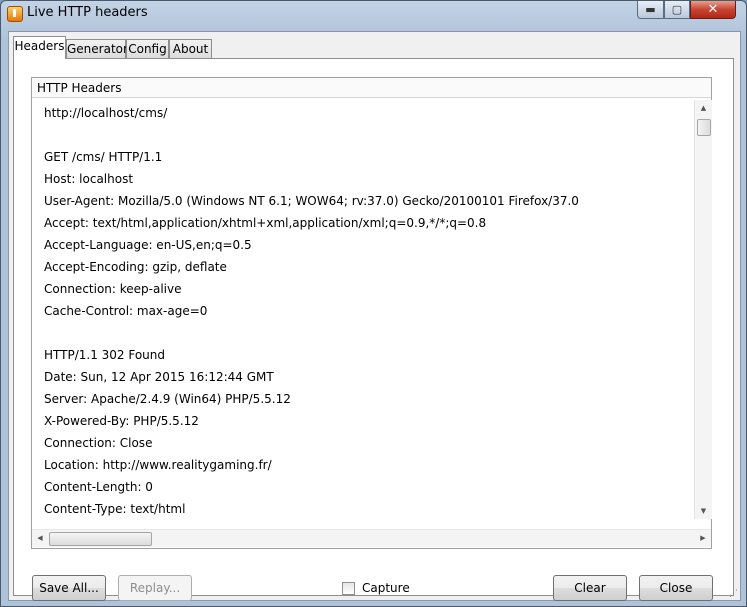  I want to click on tab-headers: Headers, so click(39, 47).